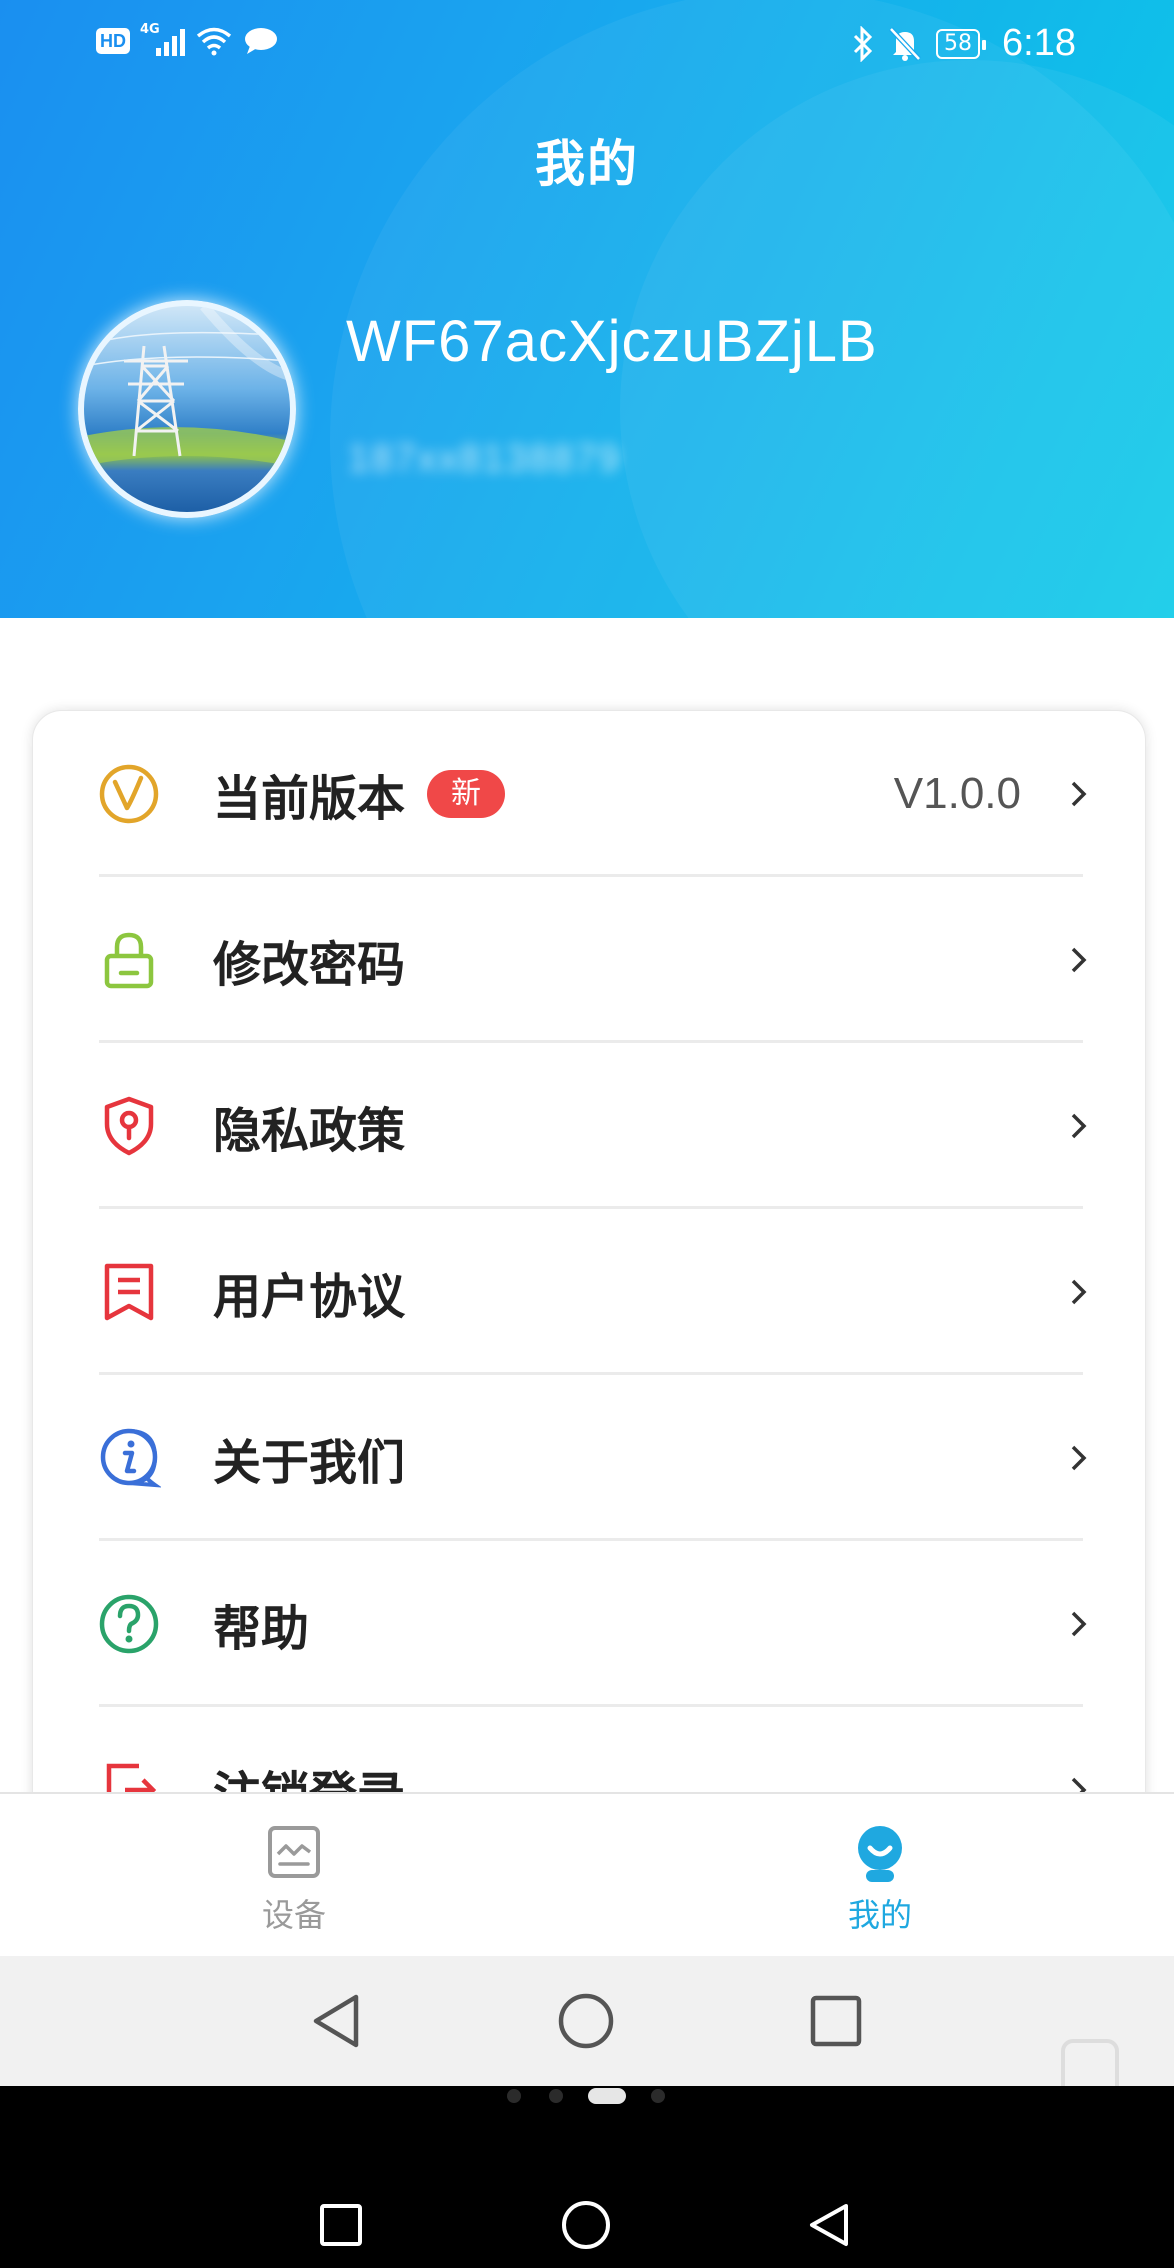 This screenshot has height=2268, width=1174. Describe the element at coordinates (587, 164) in the screenshot. I see `page-title: 我的` at that location.